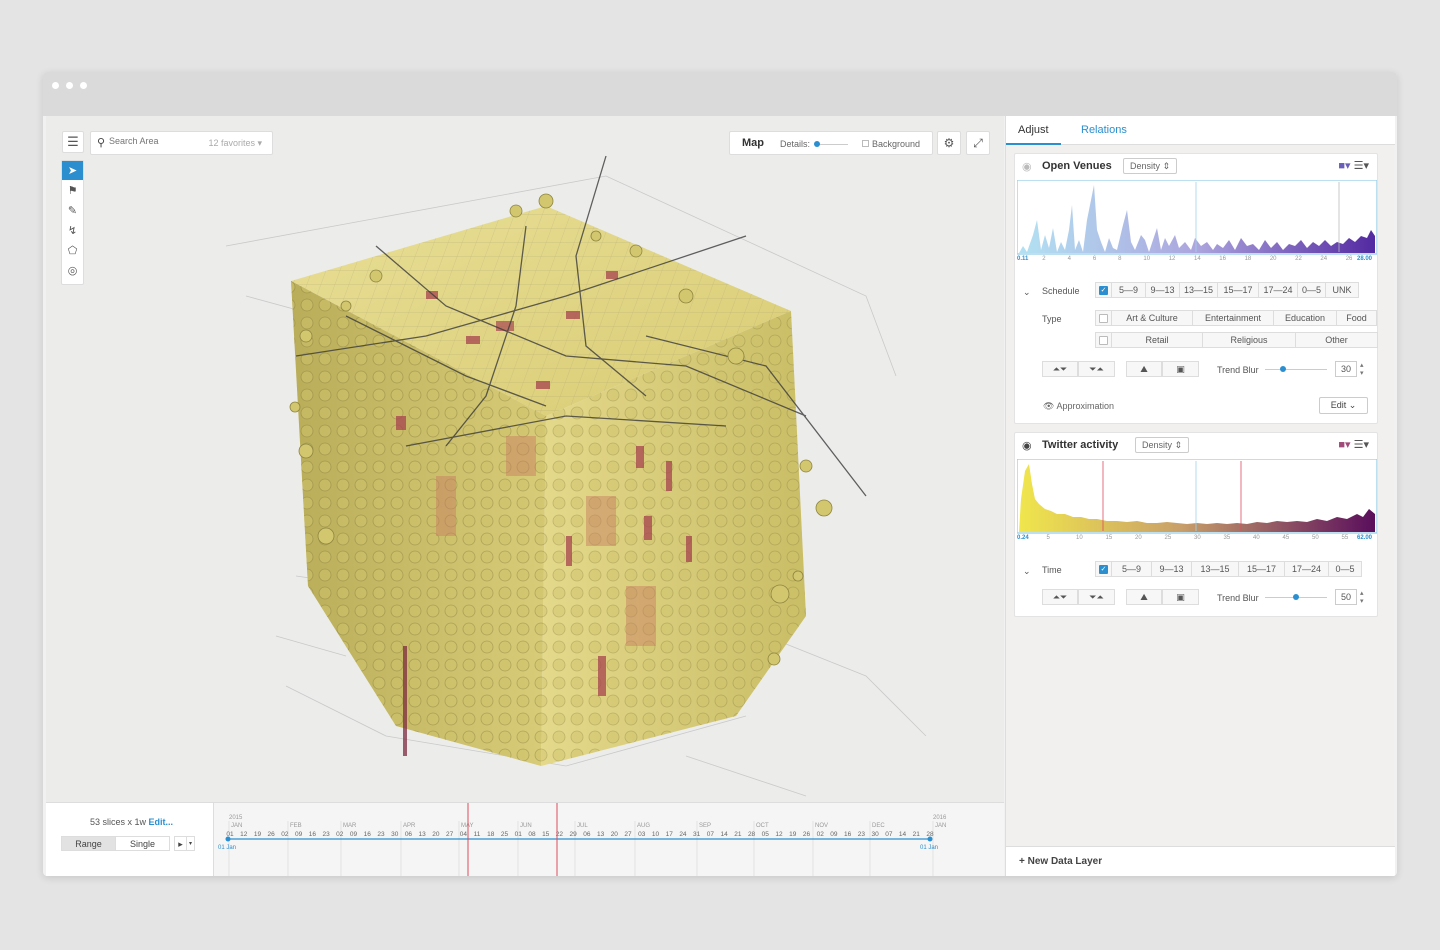  Describe the element at coordinates (1103, 318) in the screenshot. I see `type-all-checkbox` at that location.